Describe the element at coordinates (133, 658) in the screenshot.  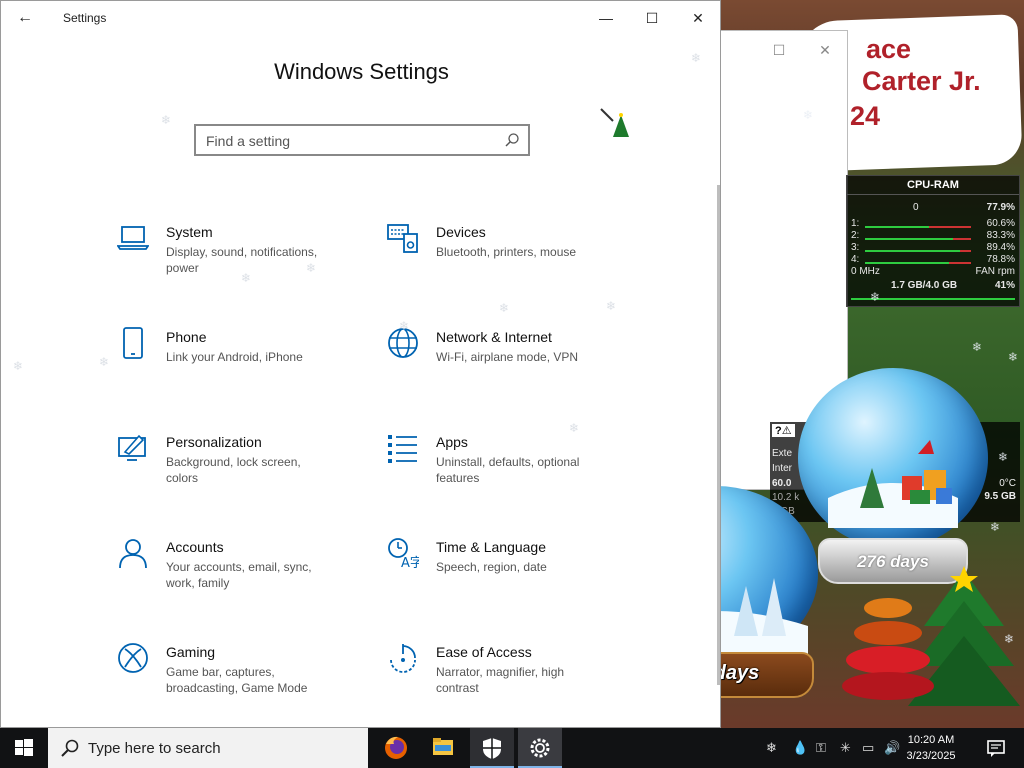
I see `xbox-icon` at that location.